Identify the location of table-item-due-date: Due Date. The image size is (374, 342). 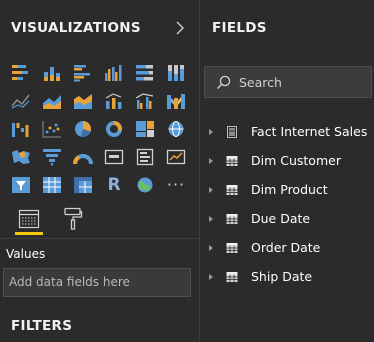
(287, 218).